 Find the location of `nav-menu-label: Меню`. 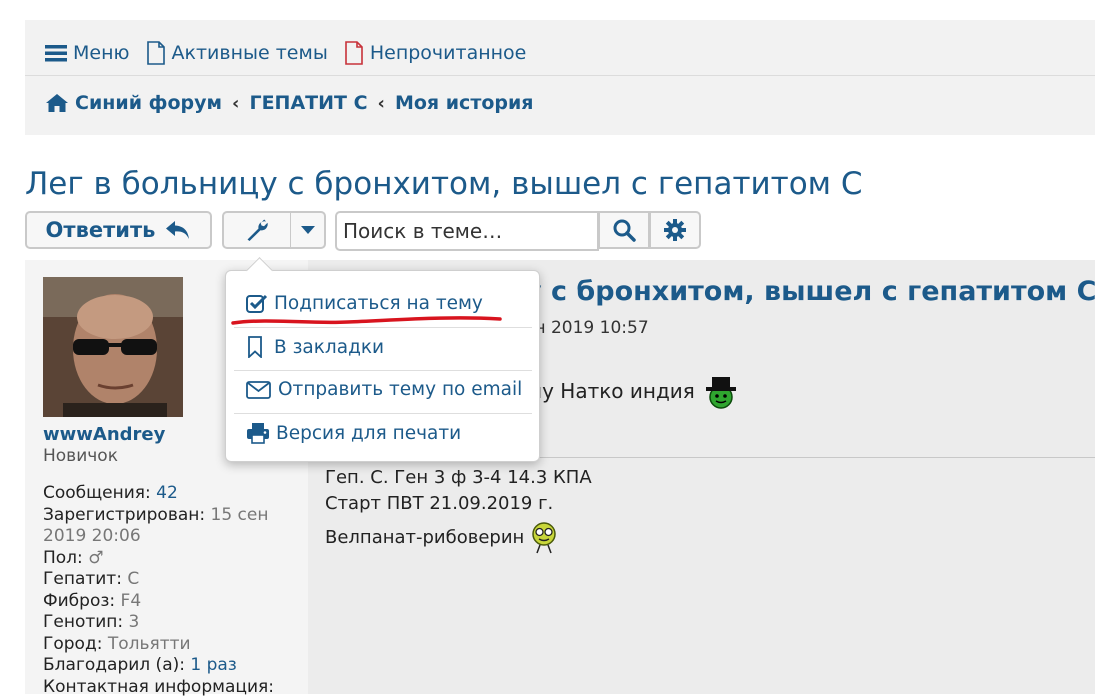

nav-menu-label: Меню is located at coordinates (101, 53).